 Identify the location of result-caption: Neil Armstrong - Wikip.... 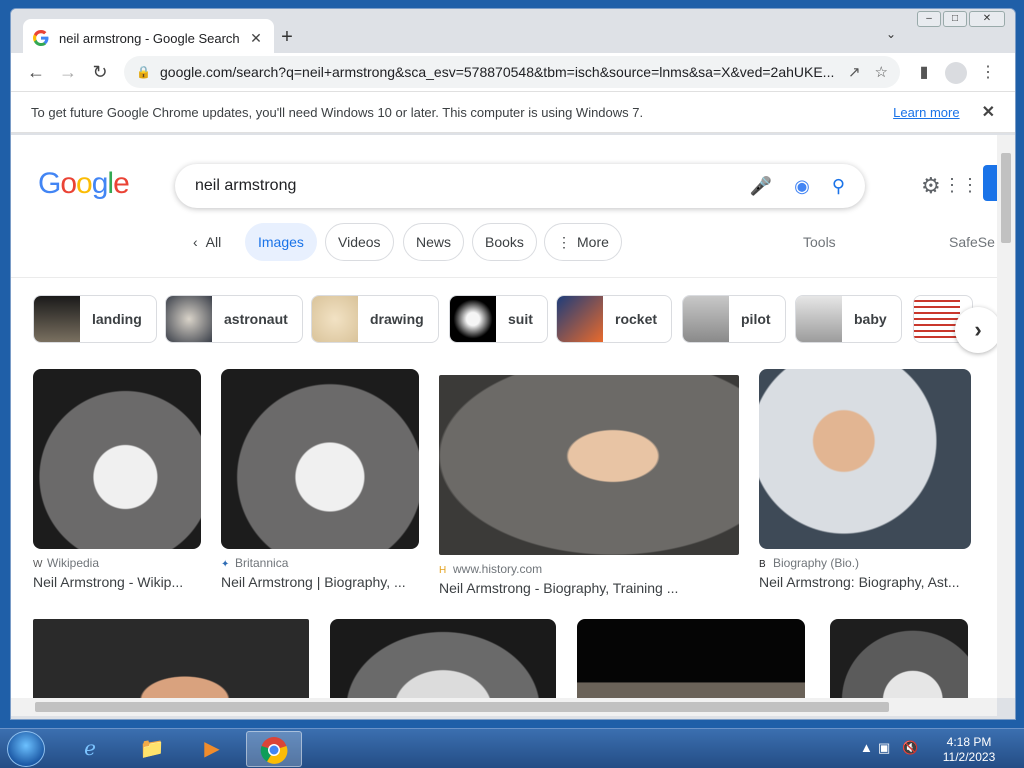
(118, 582).